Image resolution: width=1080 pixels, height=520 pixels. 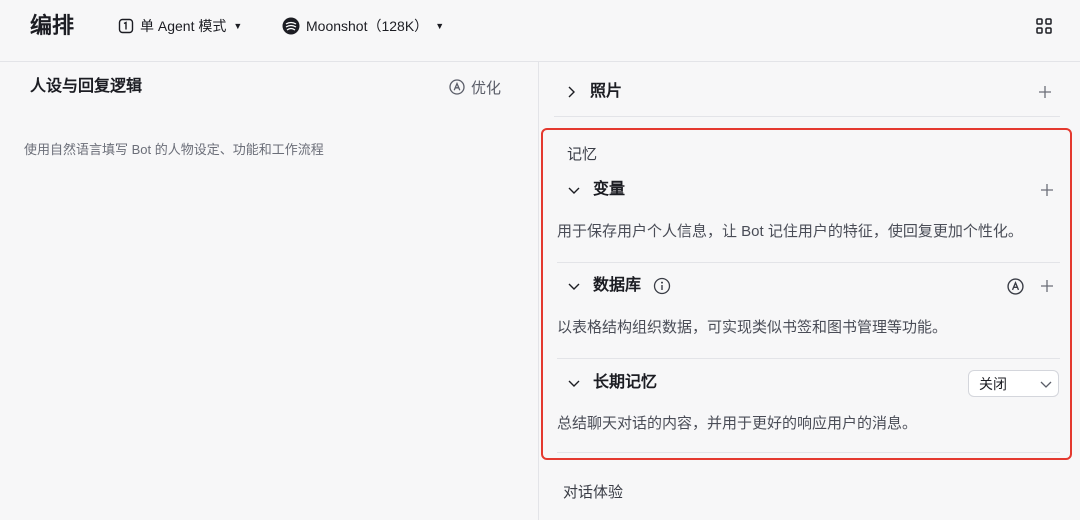 I want to click on photo-row: 照片, so click(x=807, y=92).